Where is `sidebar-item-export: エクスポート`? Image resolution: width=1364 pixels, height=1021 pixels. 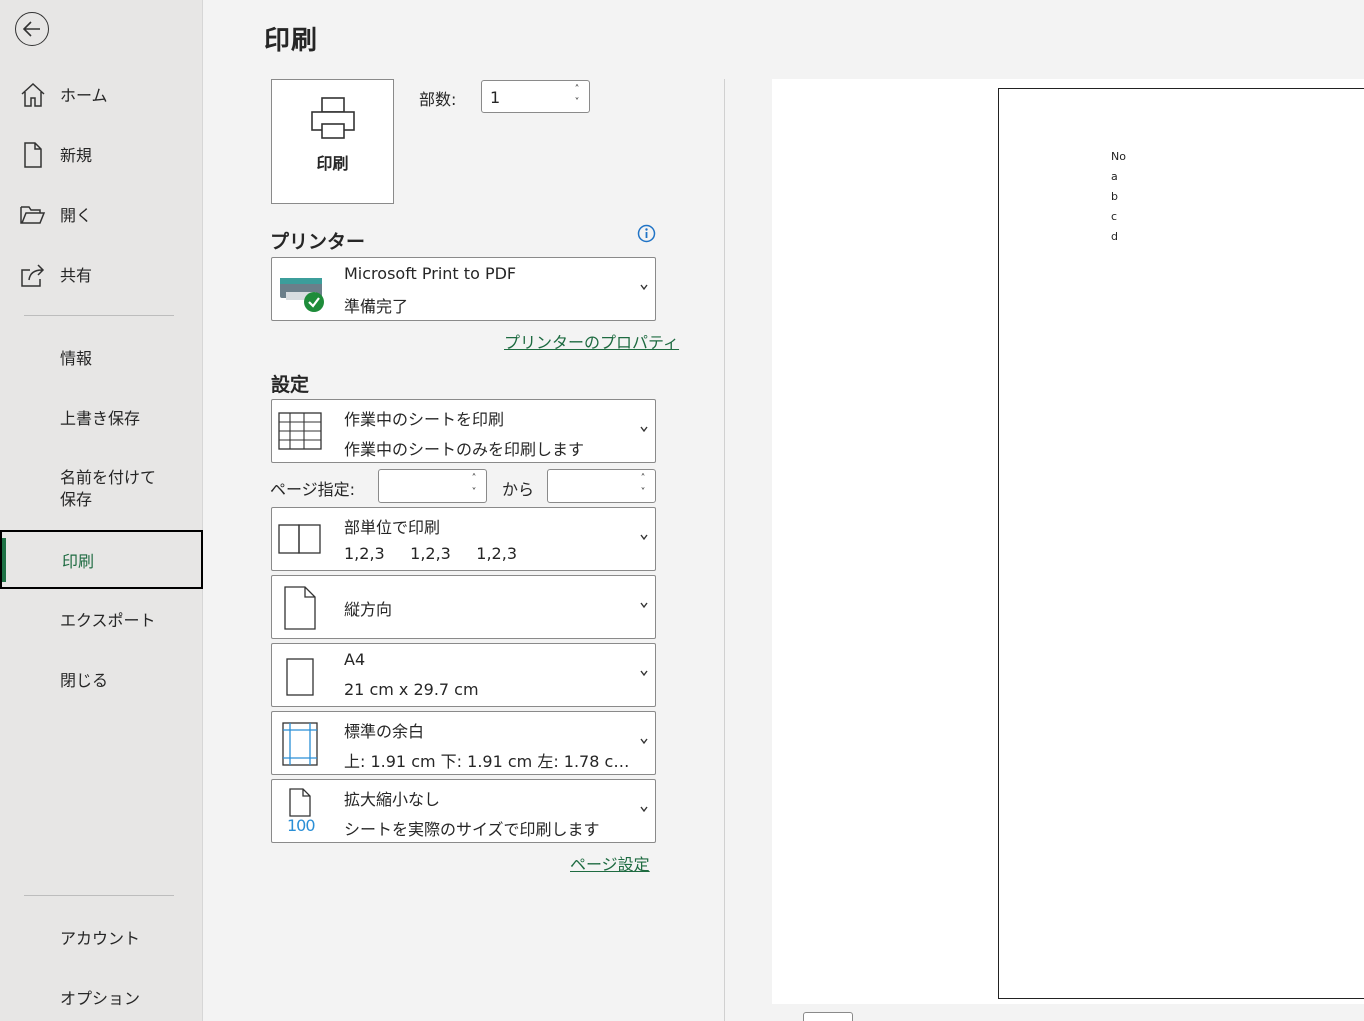 sidebar-item-export: エクスポート is located at coordinates (101, 619).